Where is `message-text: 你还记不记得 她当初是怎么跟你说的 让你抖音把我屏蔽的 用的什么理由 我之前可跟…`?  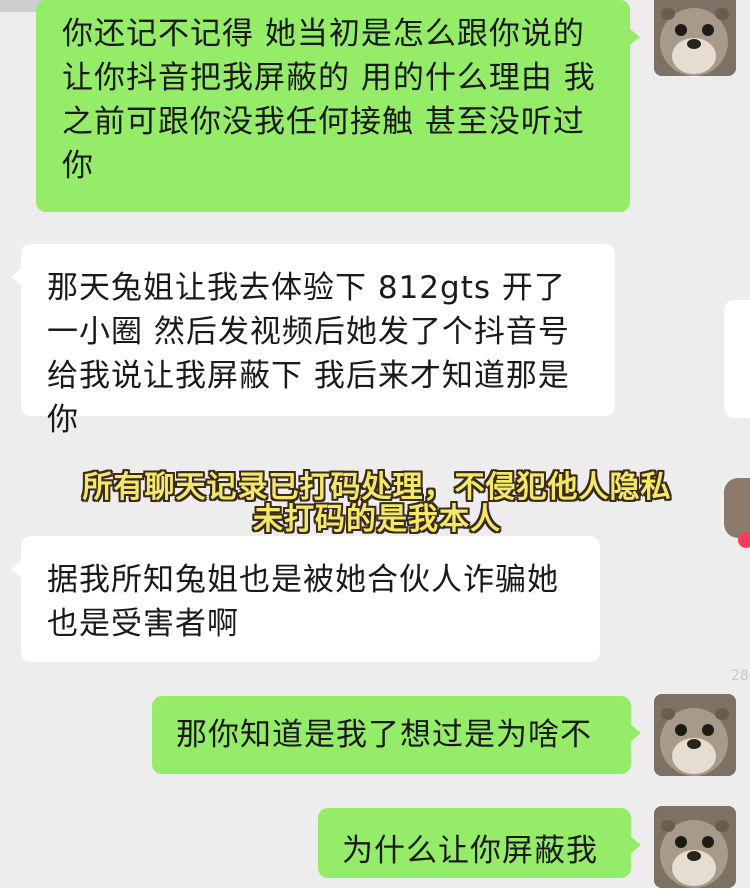 message-text: 你还记不记得 她当初是怎么跟你说的 让你抖音把我屏蔽的 用的什么理由 我之前可跟… is located at coordinates (329, 100).